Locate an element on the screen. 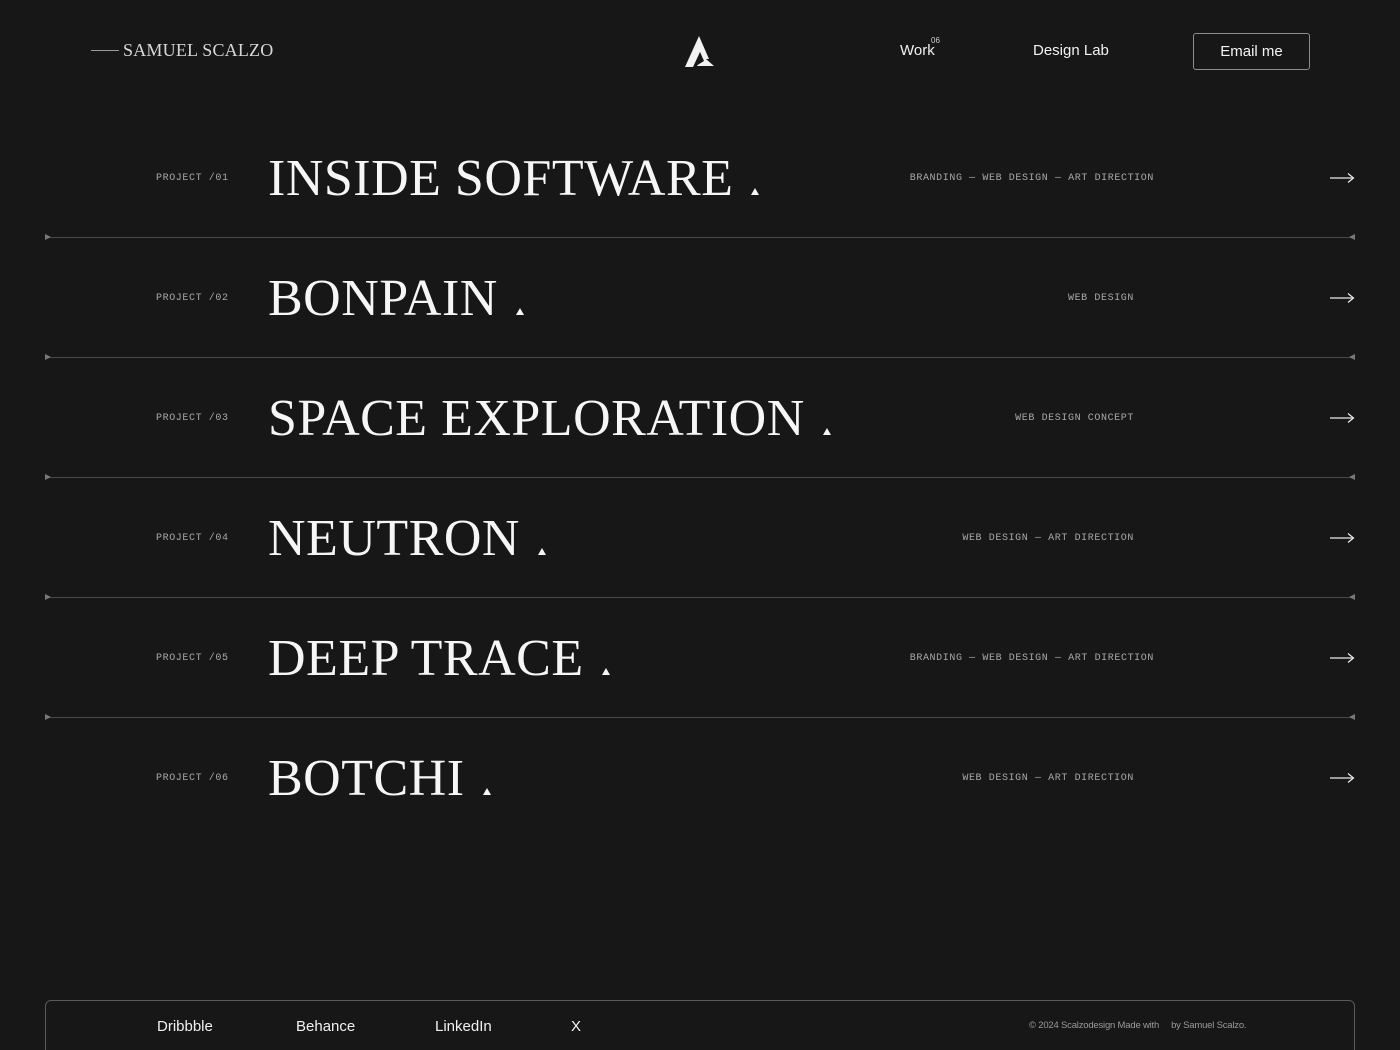 The image size is (1400, 1050). nav-work-link: Work 06 is located at coordinates (920, 47).